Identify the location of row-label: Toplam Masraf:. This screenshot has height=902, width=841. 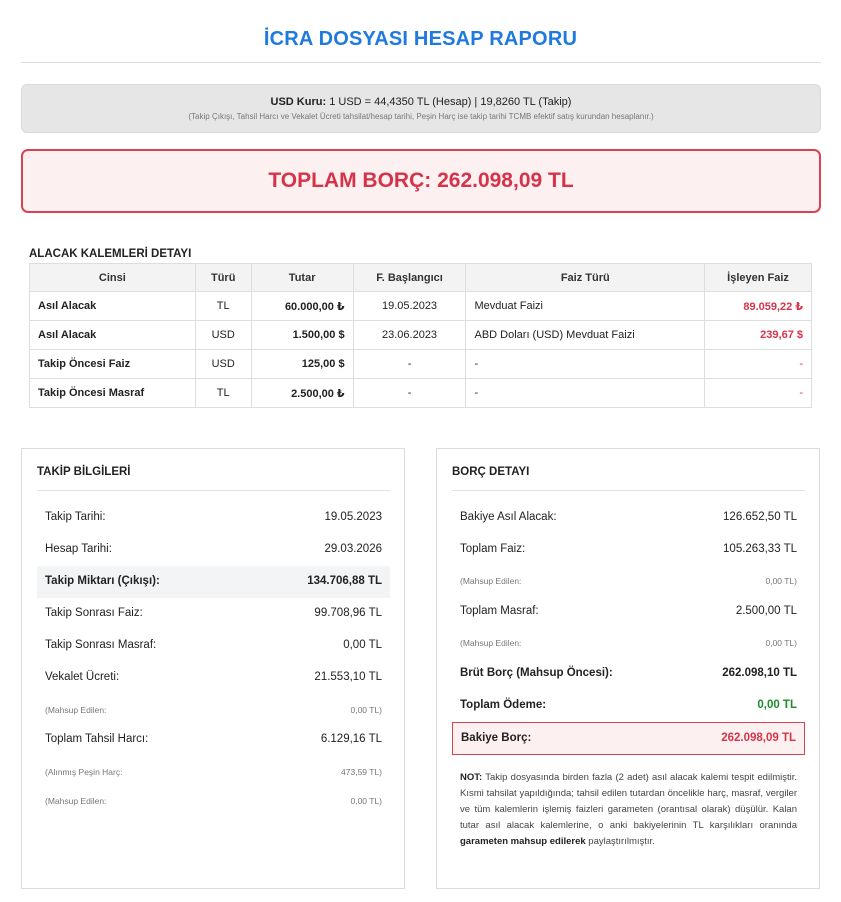
(499, 611).